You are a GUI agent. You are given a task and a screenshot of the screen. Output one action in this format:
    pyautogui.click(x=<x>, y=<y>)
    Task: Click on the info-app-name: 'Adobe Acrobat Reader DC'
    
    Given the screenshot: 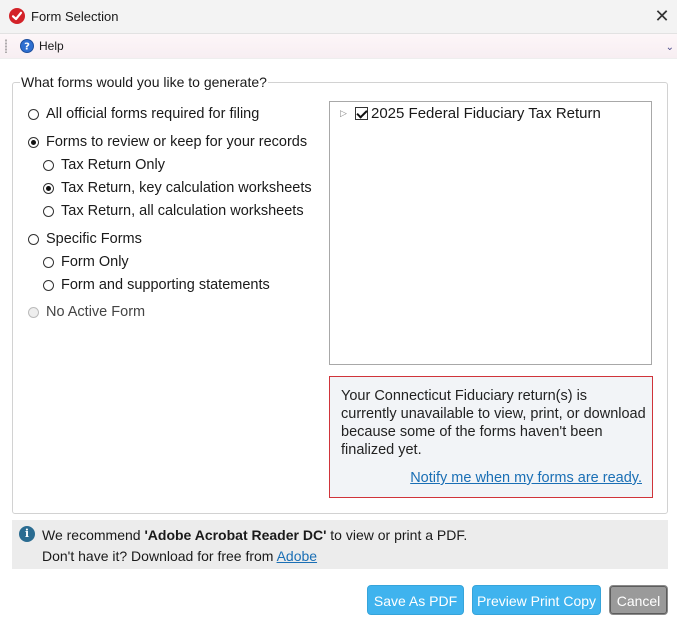 What is the action you would take?
    pyautogui.click(x=235, y=535)
    